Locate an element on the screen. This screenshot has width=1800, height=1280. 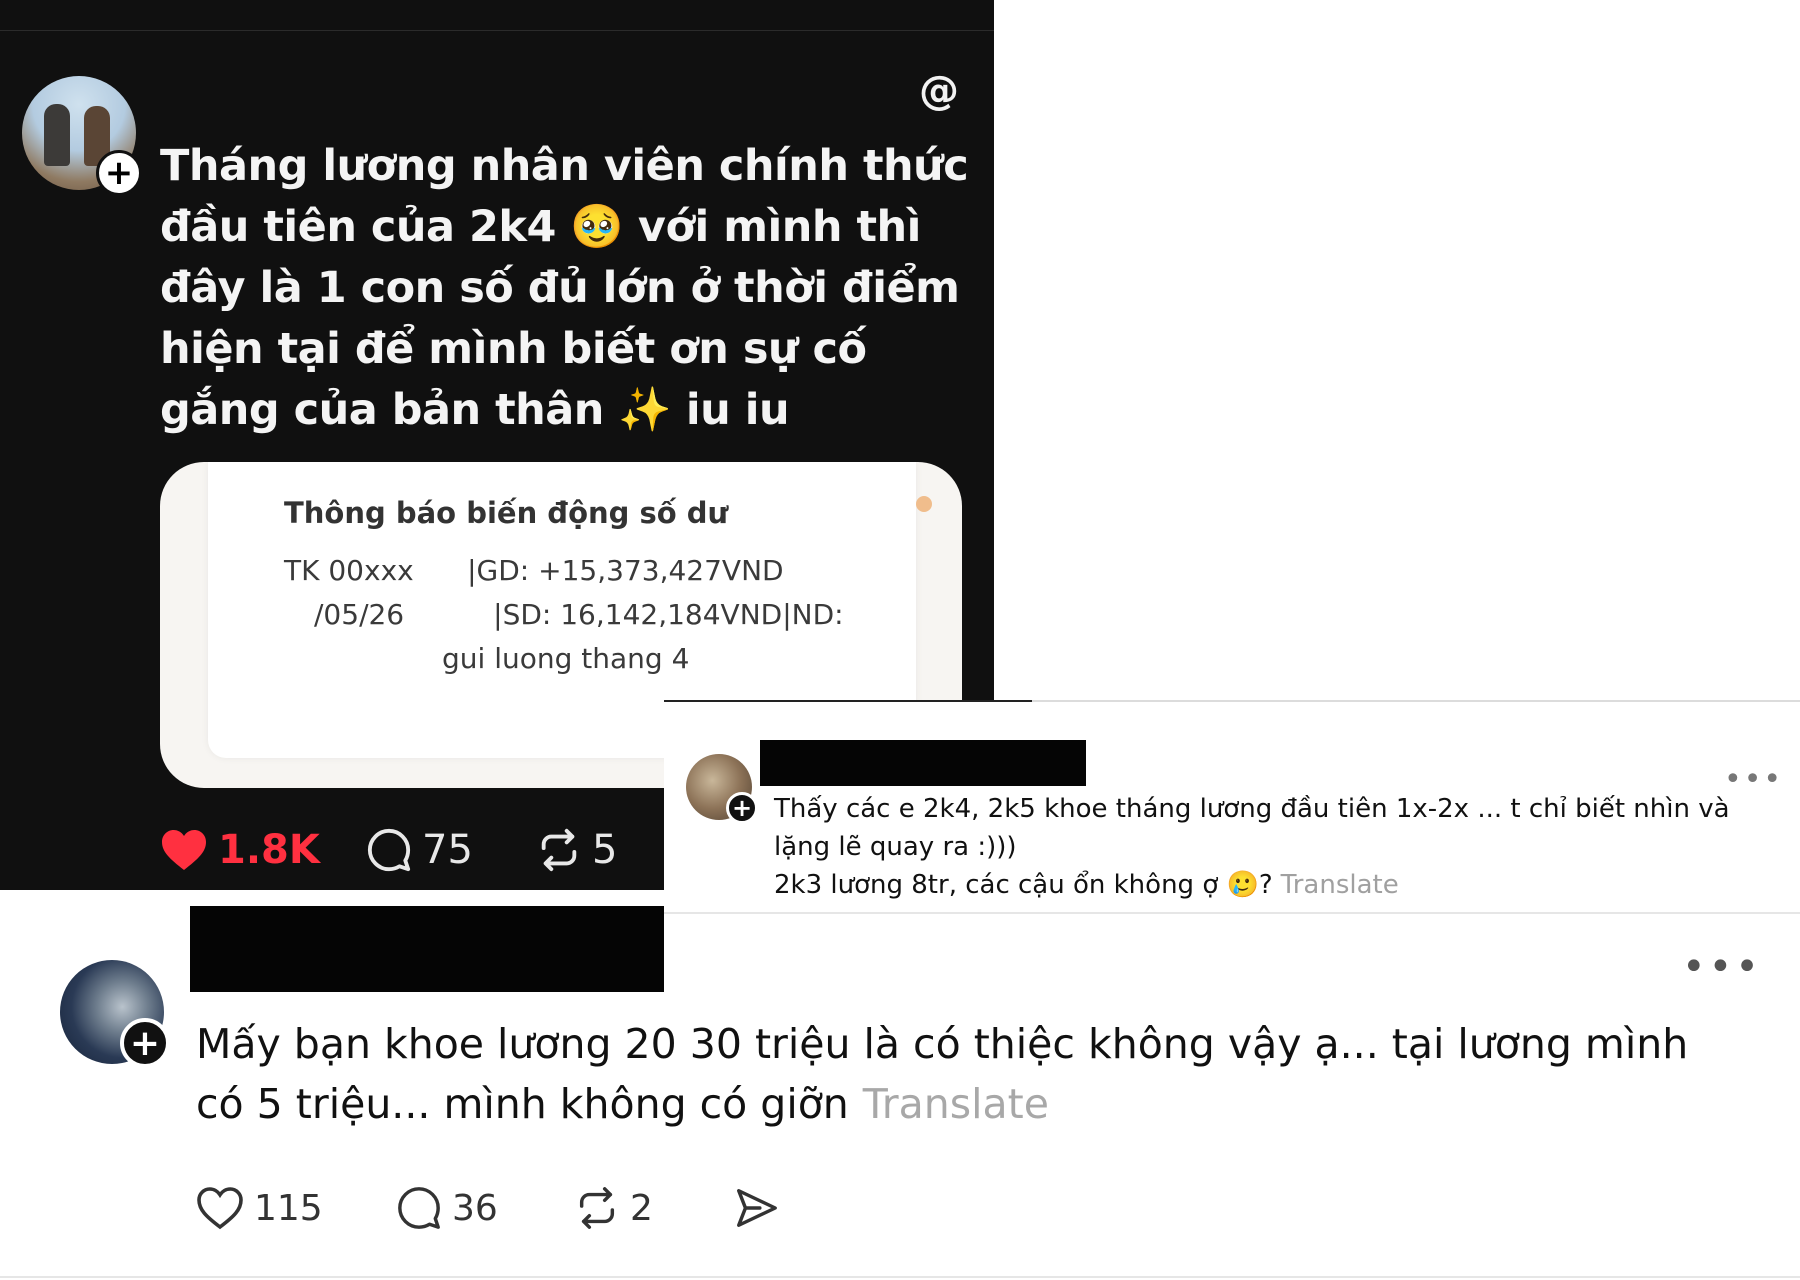
avatar-figure is located at coordinates (57, 135).